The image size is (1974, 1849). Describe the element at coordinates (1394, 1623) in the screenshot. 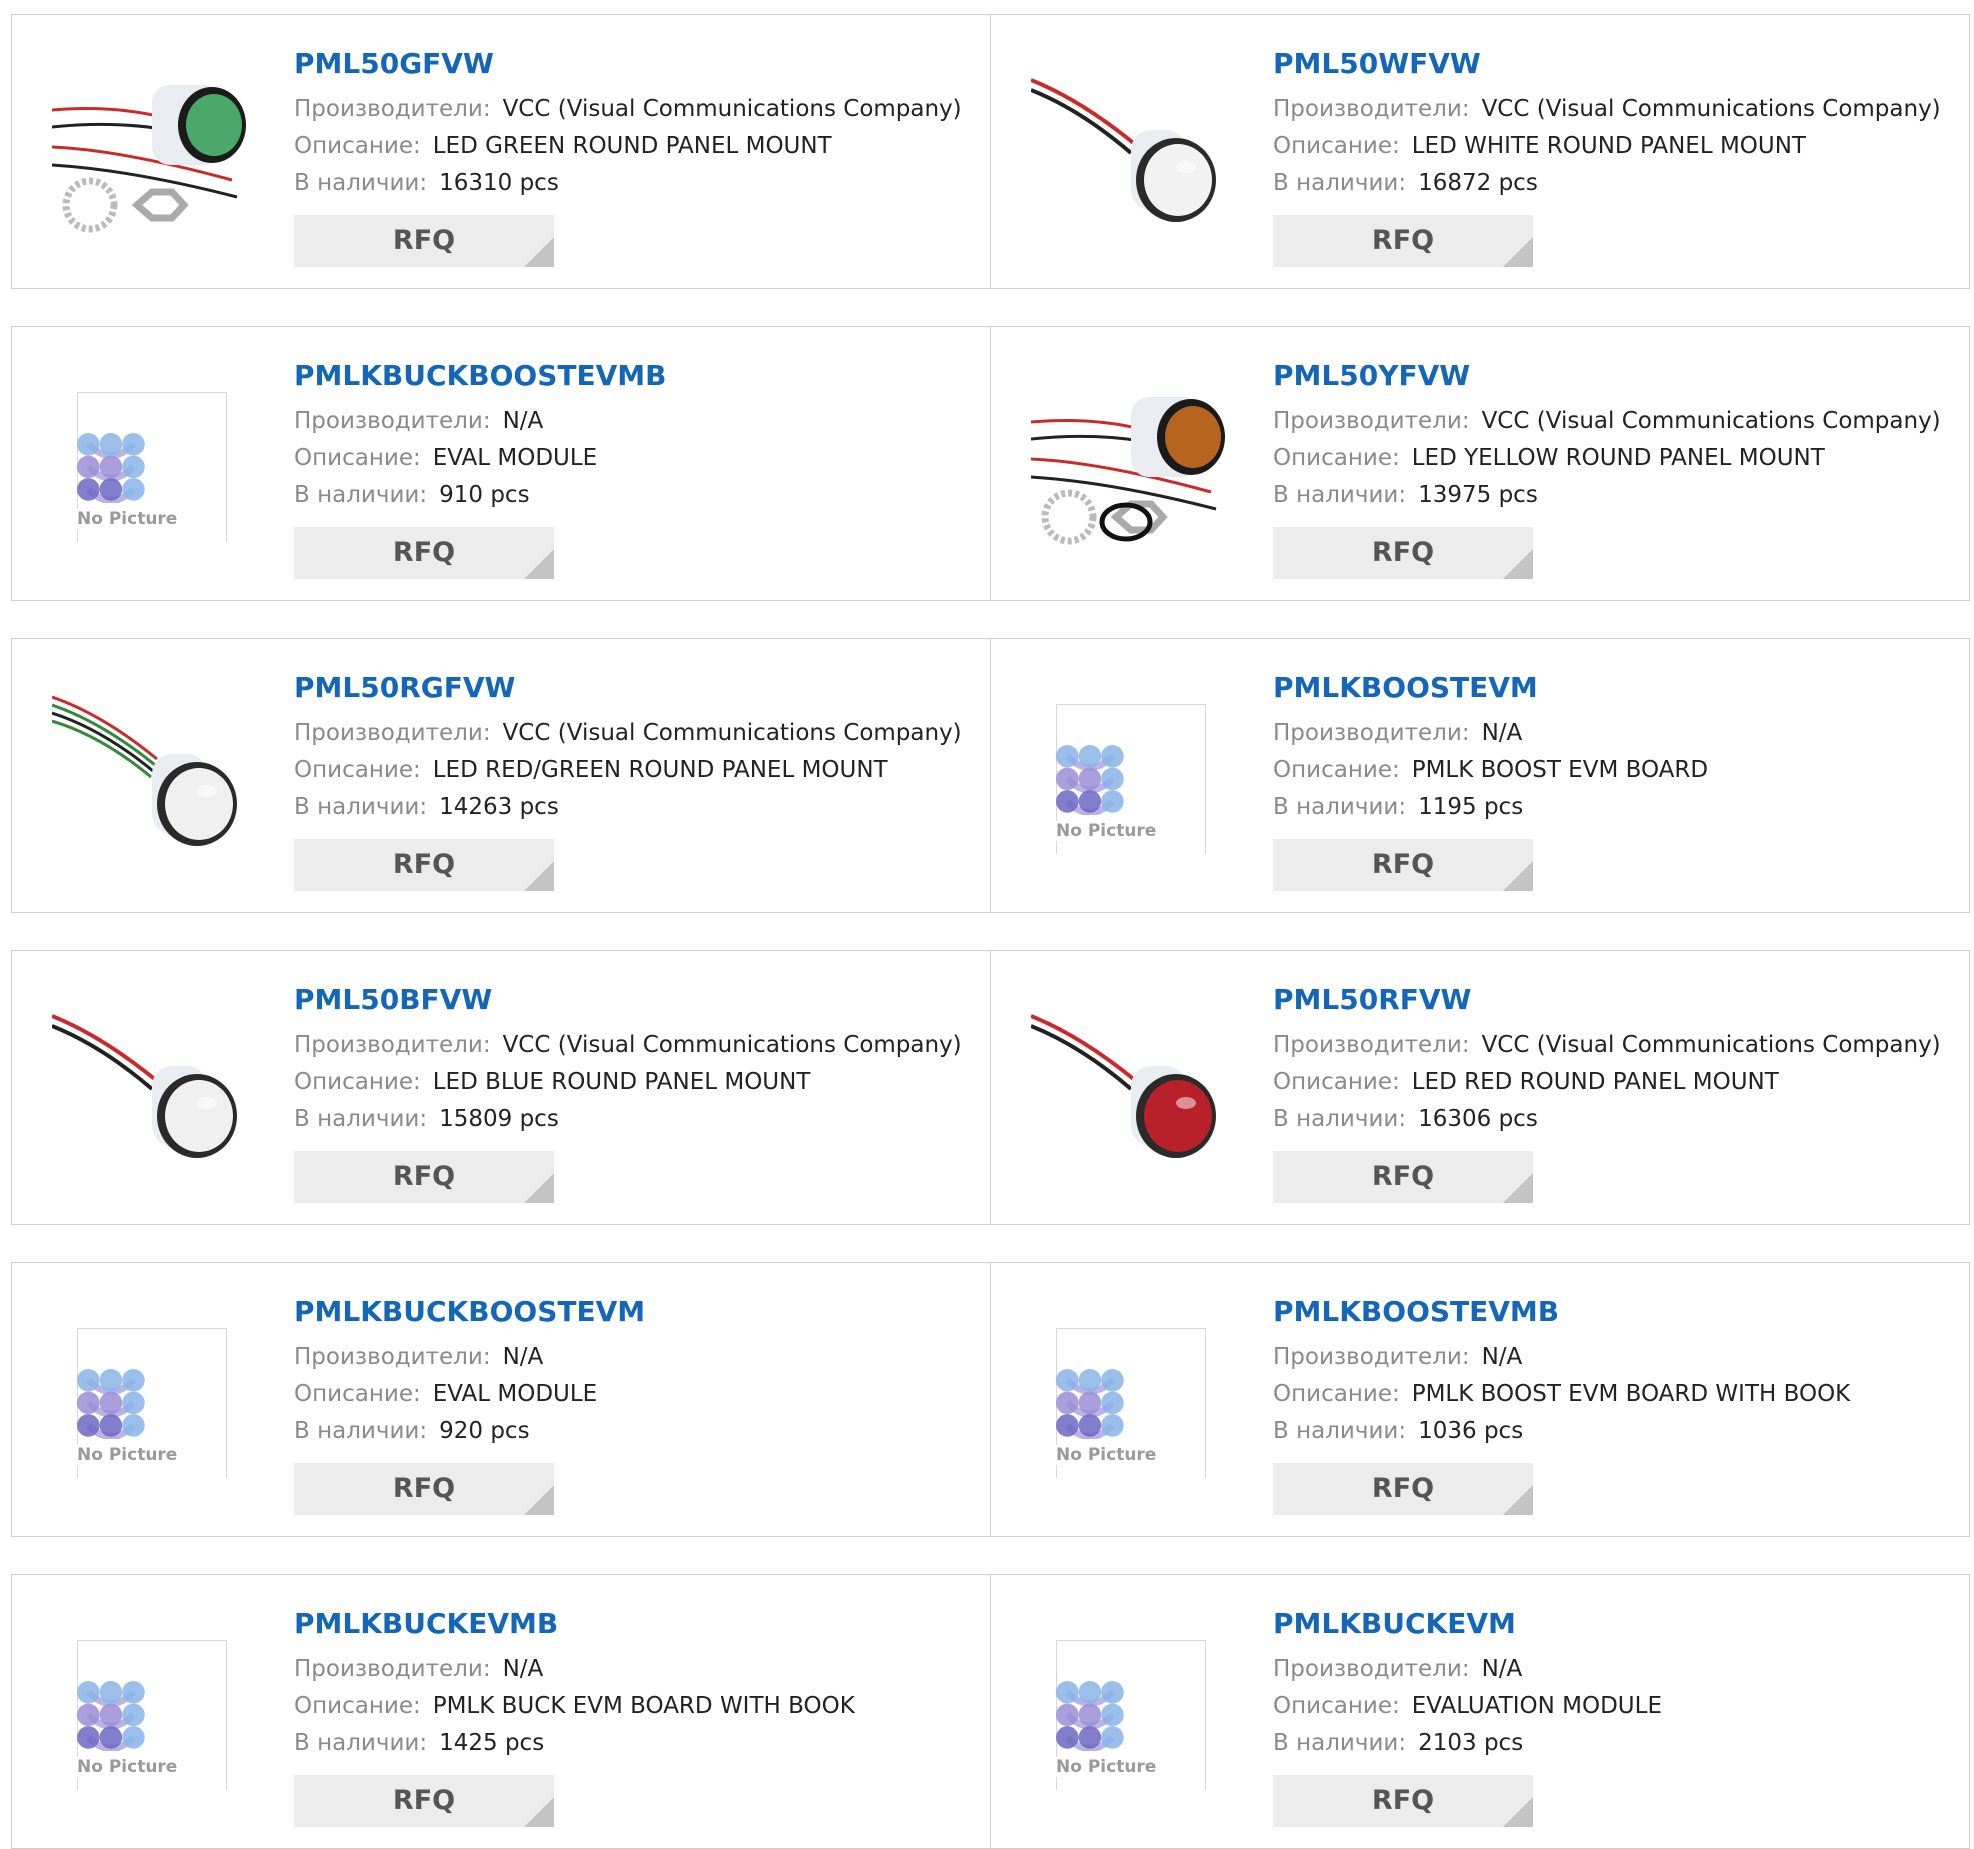

I see `part-number-link: PMLKBUCKEVM` at that location.